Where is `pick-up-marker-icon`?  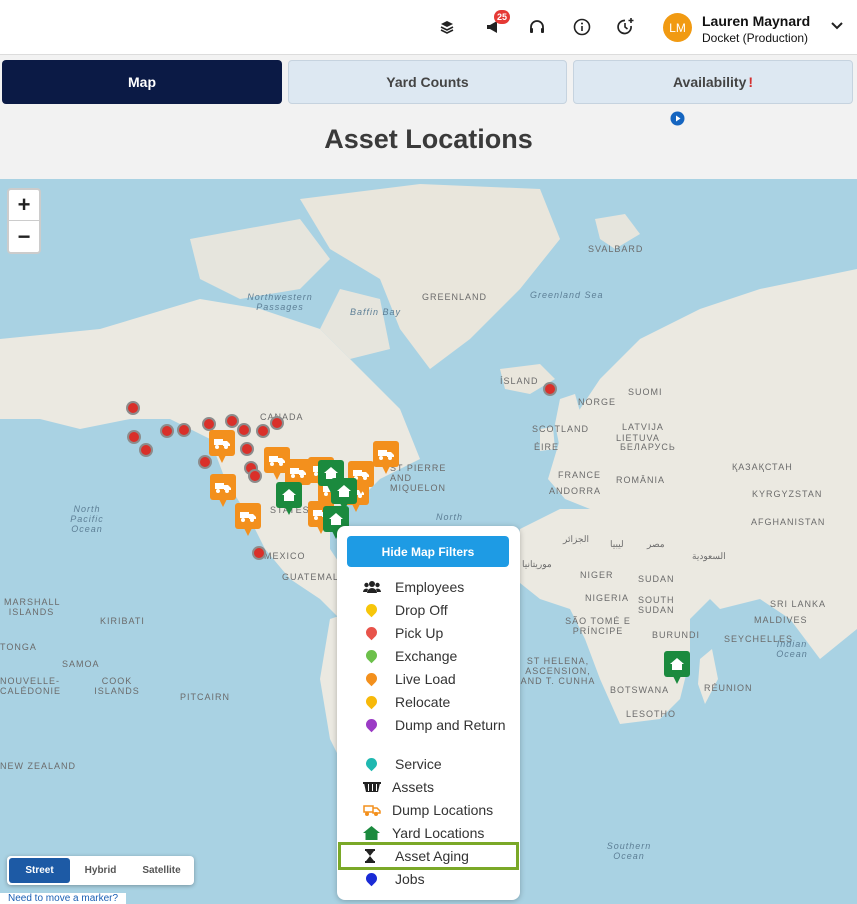
pick-up-marker-icon is located at coordinates (371, 632).